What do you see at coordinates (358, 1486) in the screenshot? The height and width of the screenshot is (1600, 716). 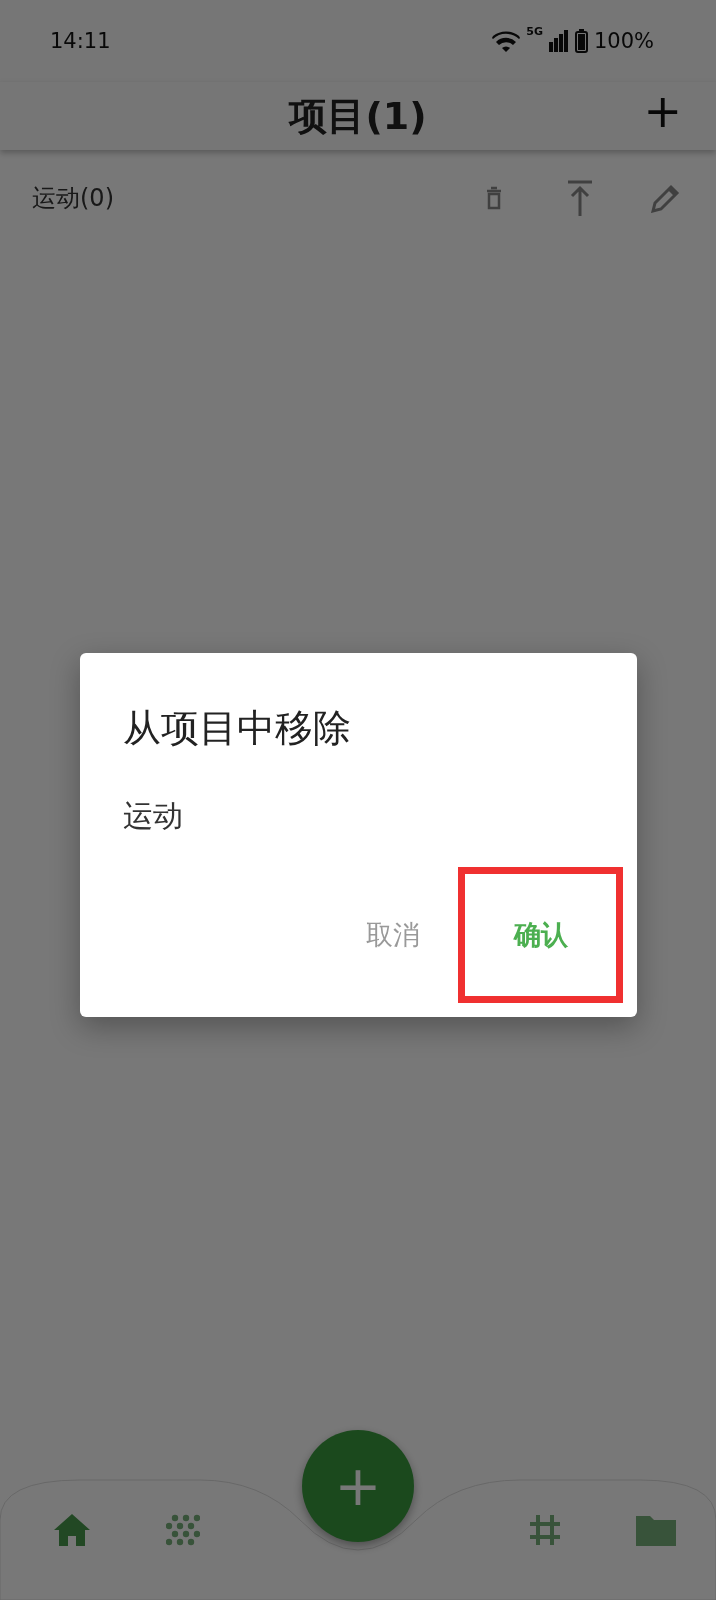 I see `add-fab: +` at bounding box center [358, 1486].